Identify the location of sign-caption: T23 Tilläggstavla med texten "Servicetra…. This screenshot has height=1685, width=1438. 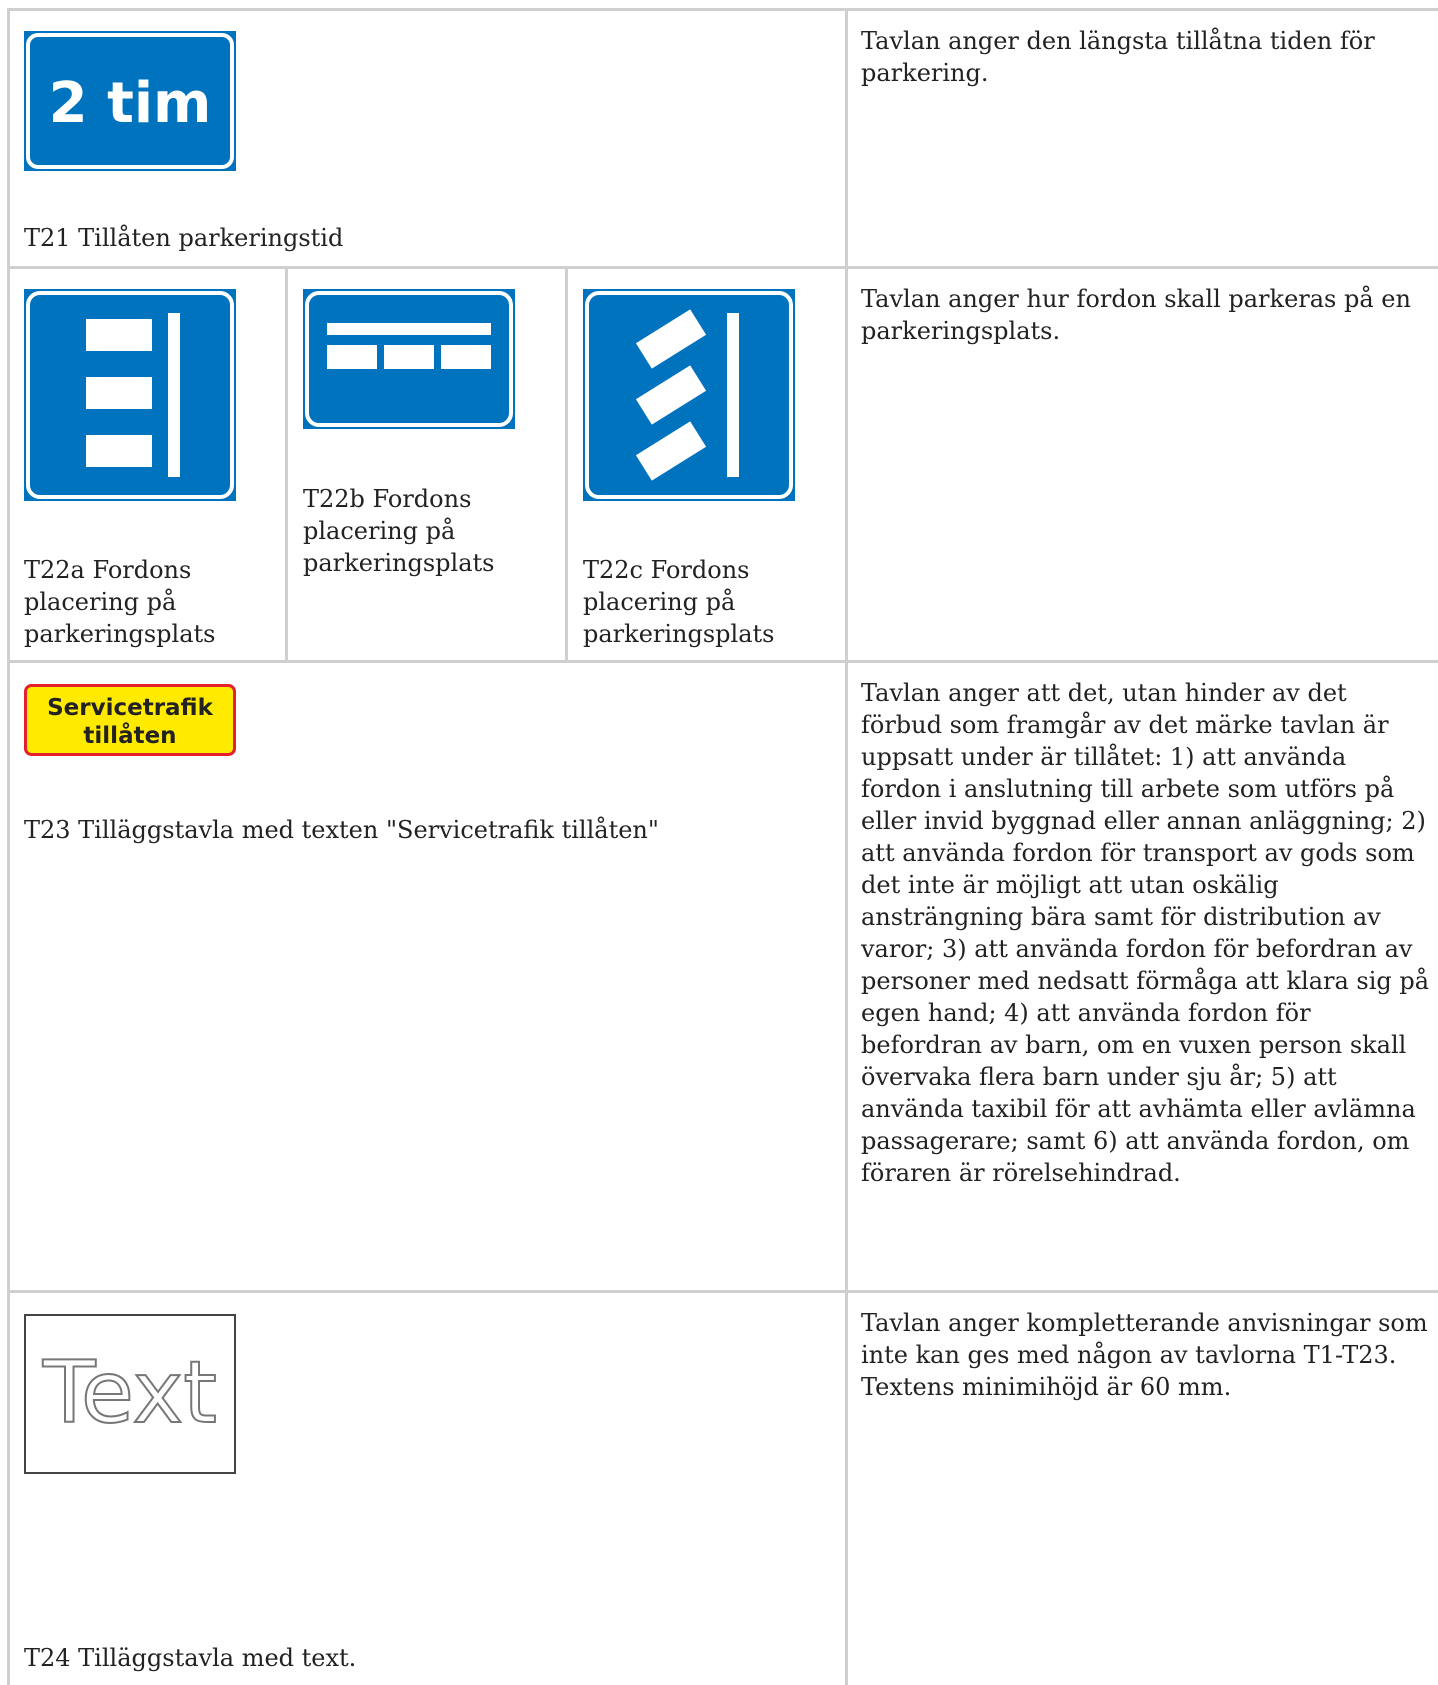
(341, 830).